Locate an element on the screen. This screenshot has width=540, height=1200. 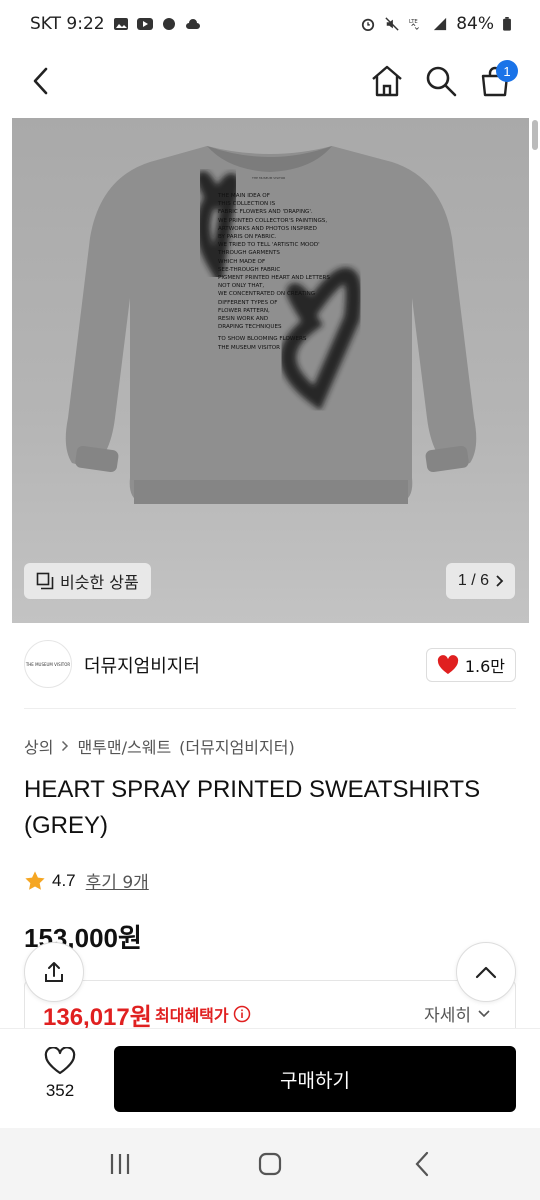
brand-like-button: 1.6만 is located at coordinates (470, 665).